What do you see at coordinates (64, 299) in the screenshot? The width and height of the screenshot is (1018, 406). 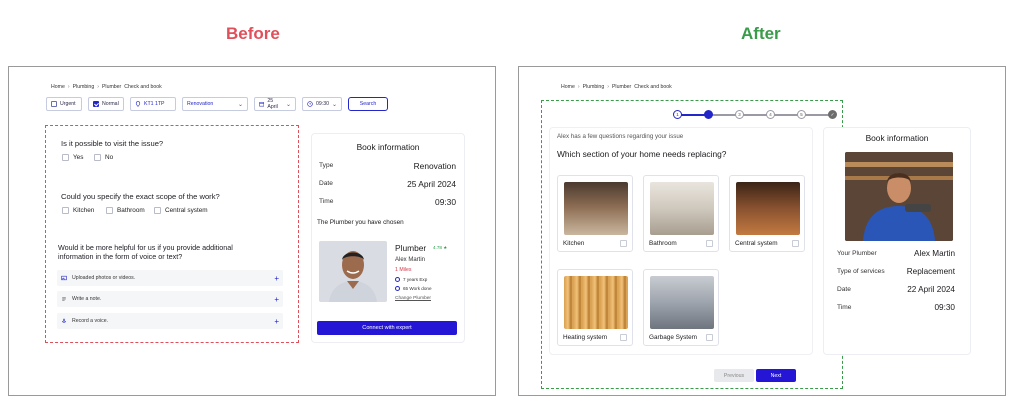 I see `note-icon` at bounding box center [64, 299].